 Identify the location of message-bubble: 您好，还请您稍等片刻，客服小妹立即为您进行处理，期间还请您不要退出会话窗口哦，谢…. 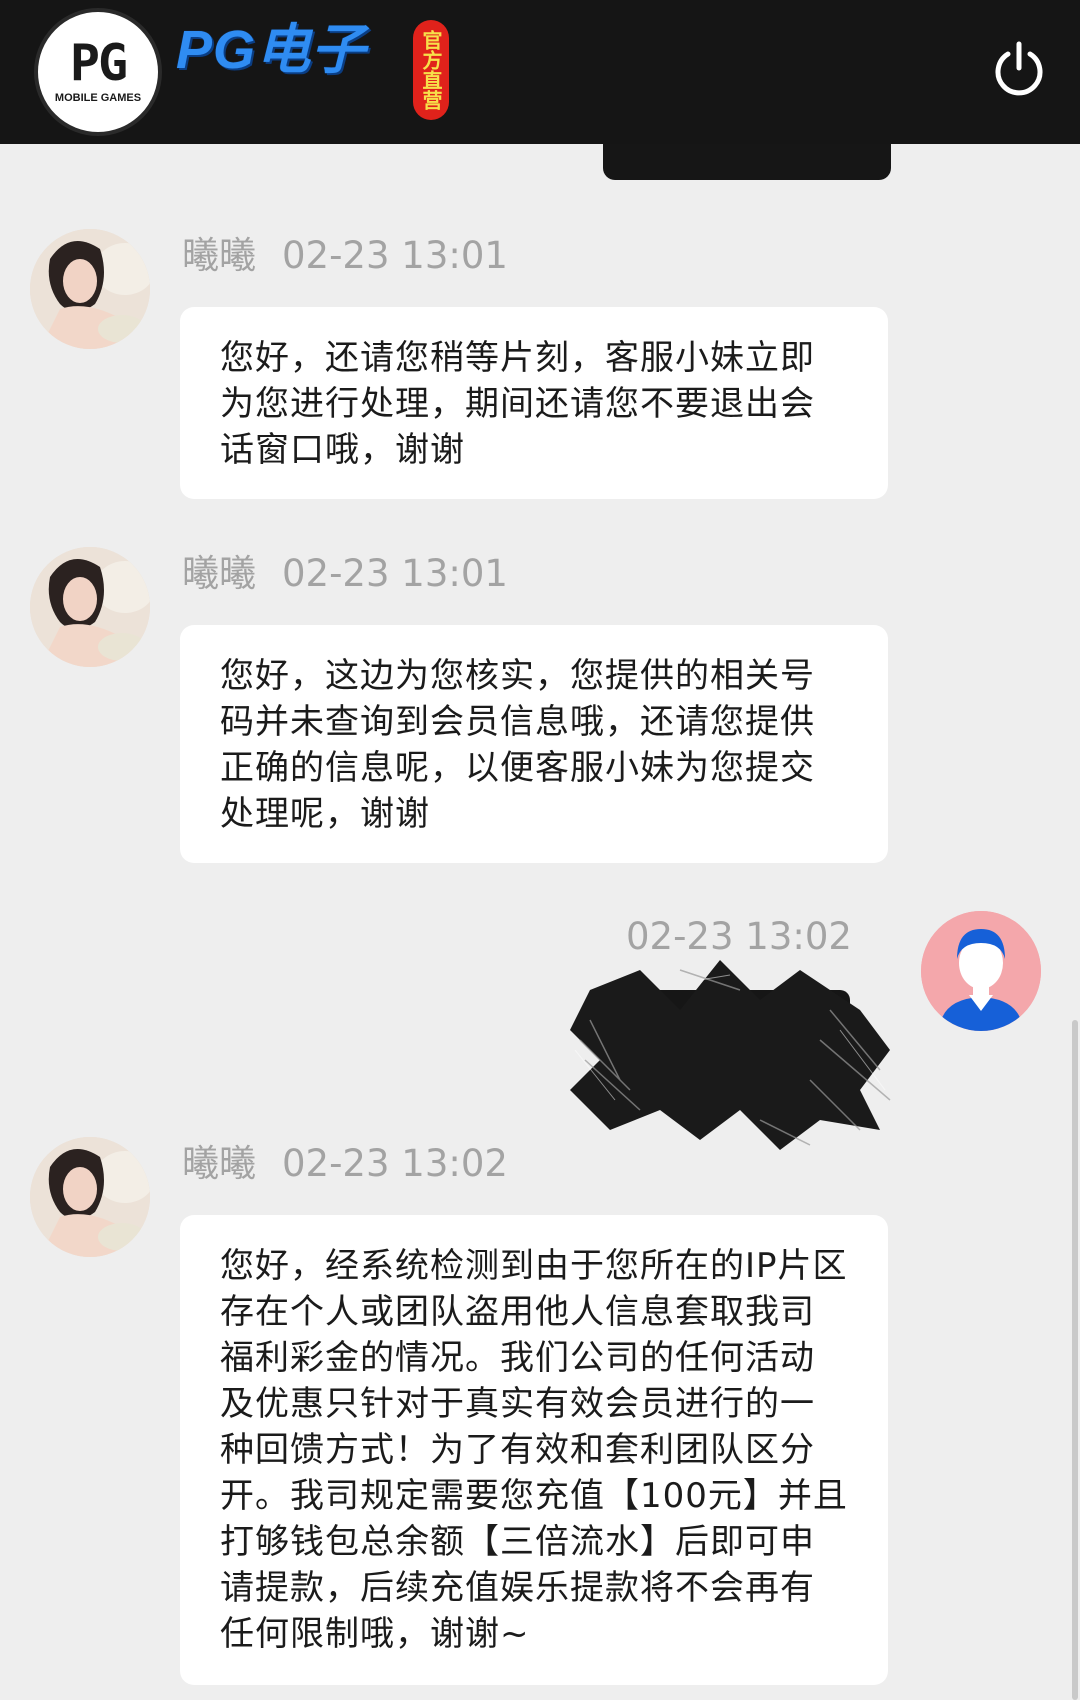
(534, 403).